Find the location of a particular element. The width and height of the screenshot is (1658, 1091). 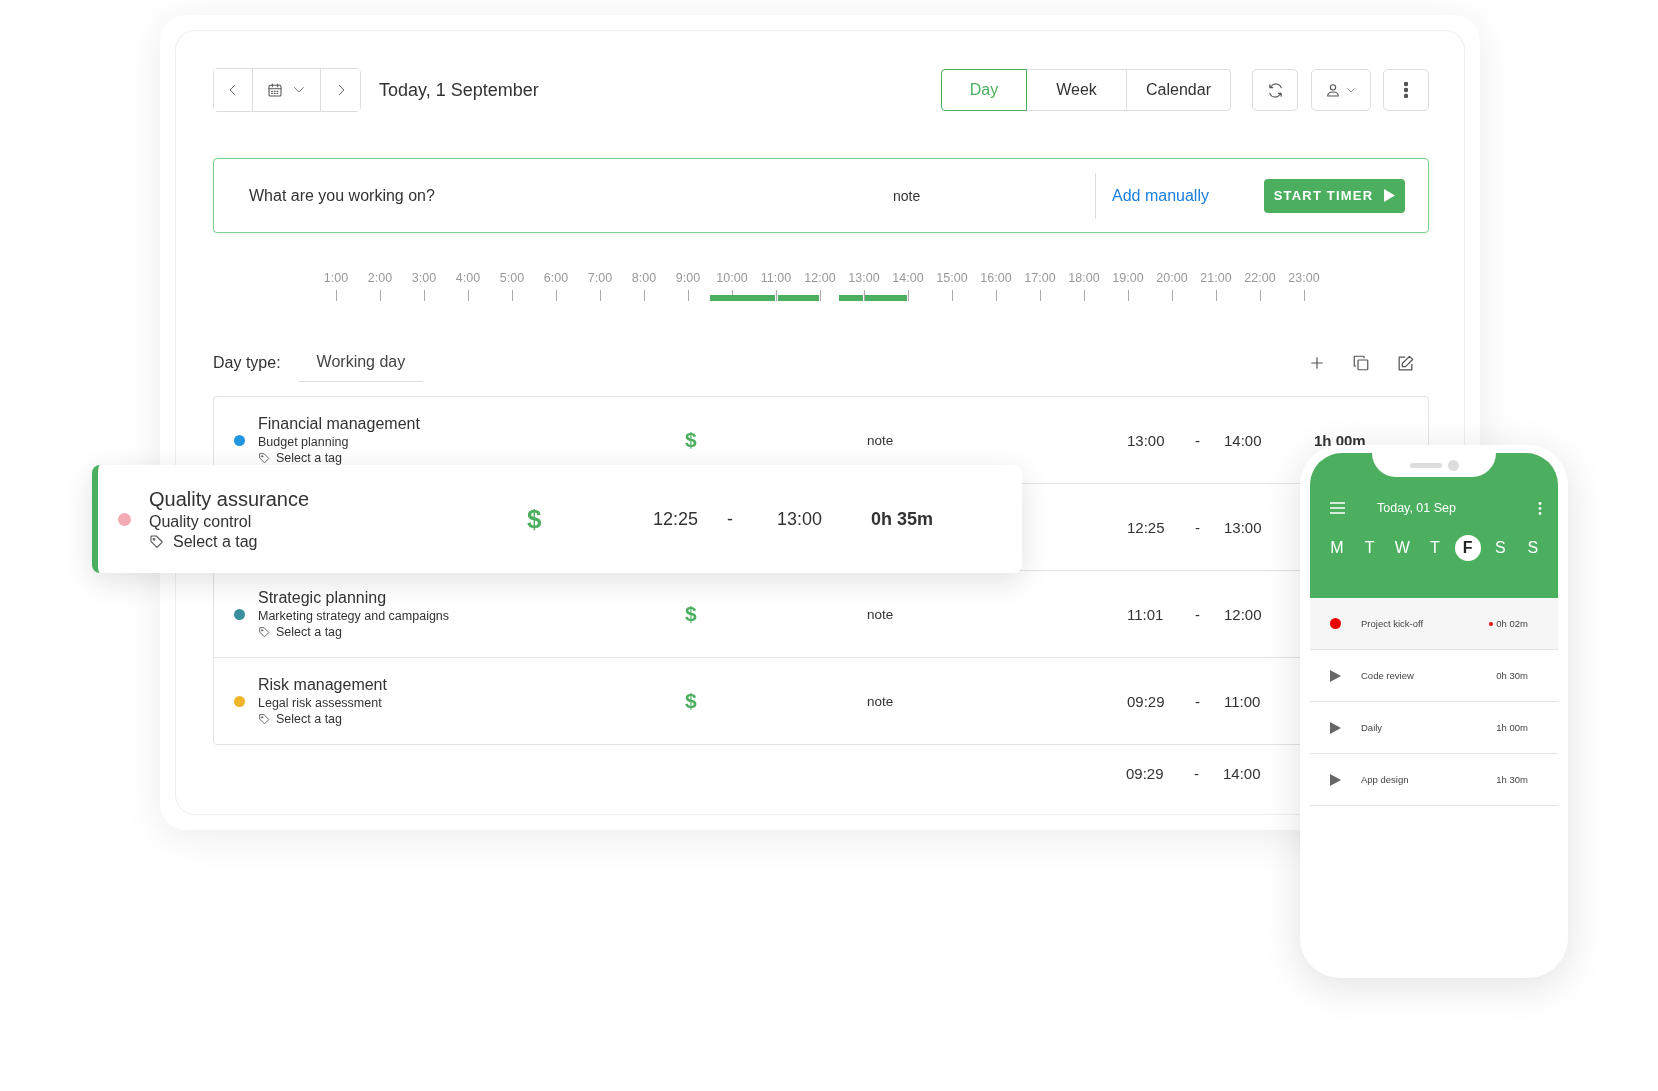

refresh-icon is located at coordinates (1275, 90).